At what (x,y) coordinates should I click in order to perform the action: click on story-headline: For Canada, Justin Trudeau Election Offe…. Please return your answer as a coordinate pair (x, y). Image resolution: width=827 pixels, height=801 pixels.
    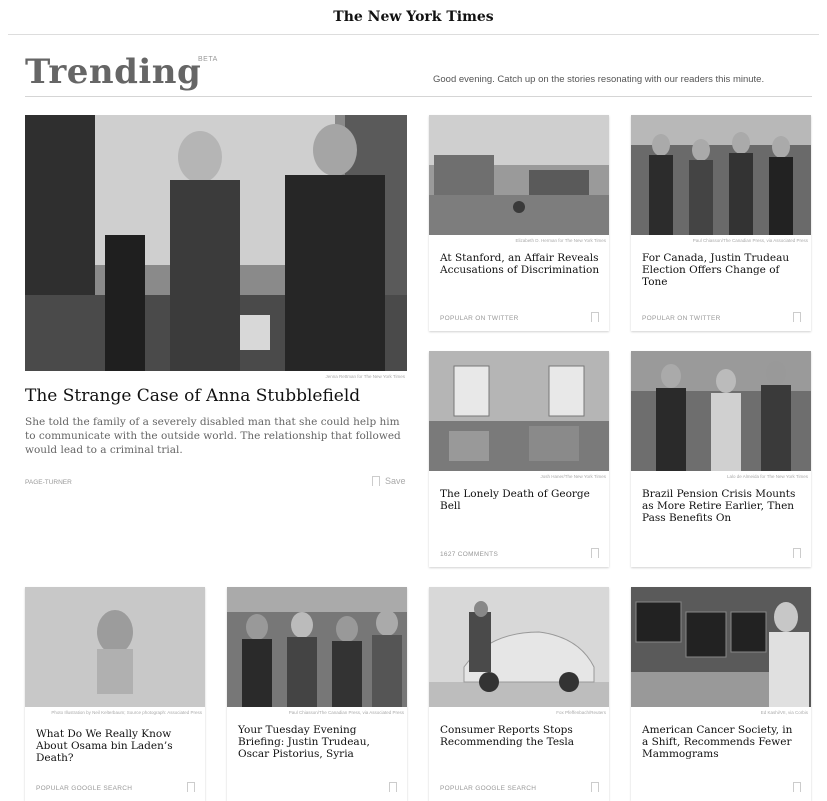
    Looking at the image, I should click on (722, 270).